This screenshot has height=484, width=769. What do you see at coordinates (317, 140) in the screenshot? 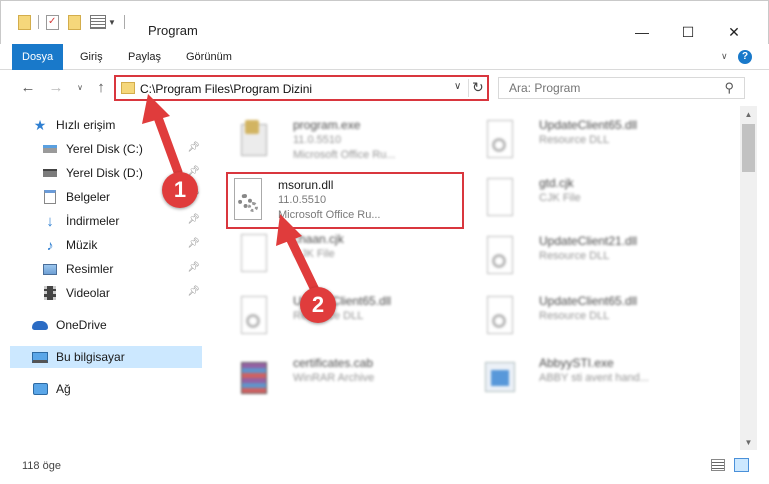
I see `file-version: 11.0.5510` at bounding box center [317, 140].